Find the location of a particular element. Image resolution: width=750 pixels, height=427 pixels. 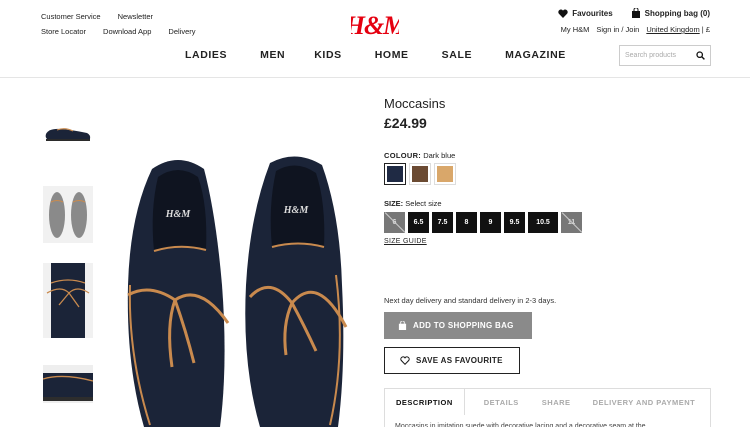

search-placeholder: Search products is located at coordinates (650, 55).